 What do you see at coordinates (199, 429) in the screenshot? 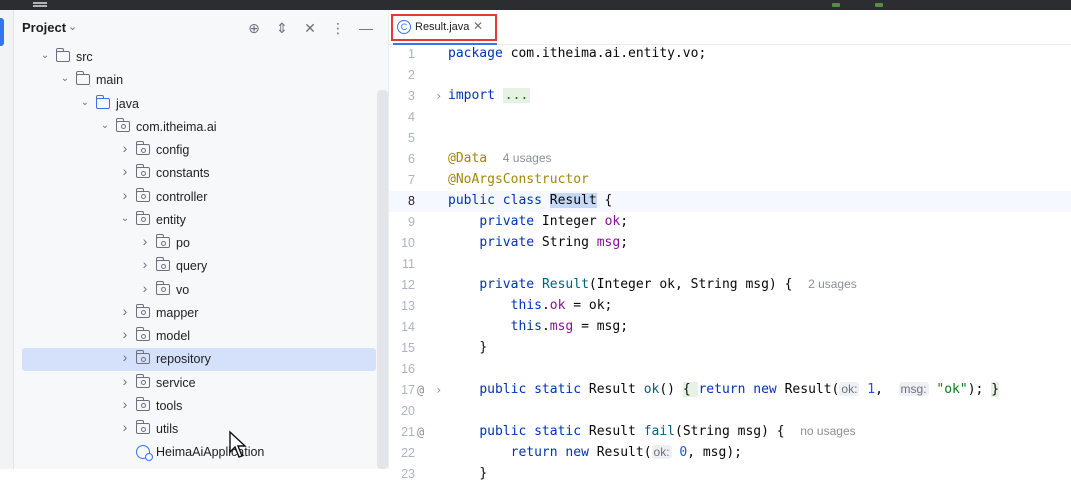
I see `tree-item-utils: › utils` at bounding box center [199, 429].